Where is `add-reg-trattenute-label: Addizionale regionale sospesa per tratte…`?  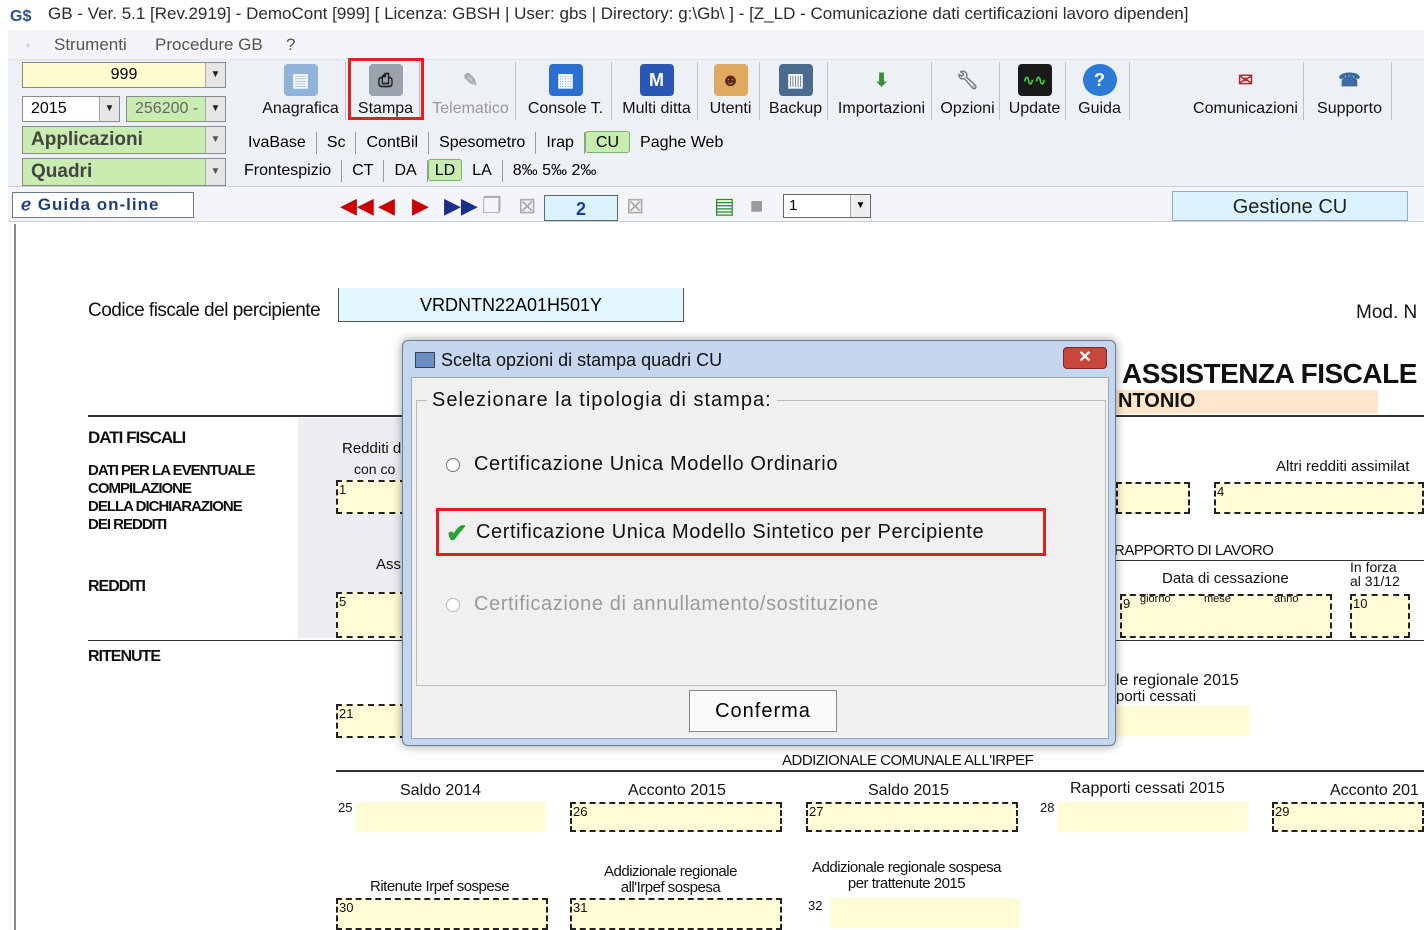 add-reg-trattenute-label: Addizionale regionale sospesa per tratte… is located at coordinates (906, 875).